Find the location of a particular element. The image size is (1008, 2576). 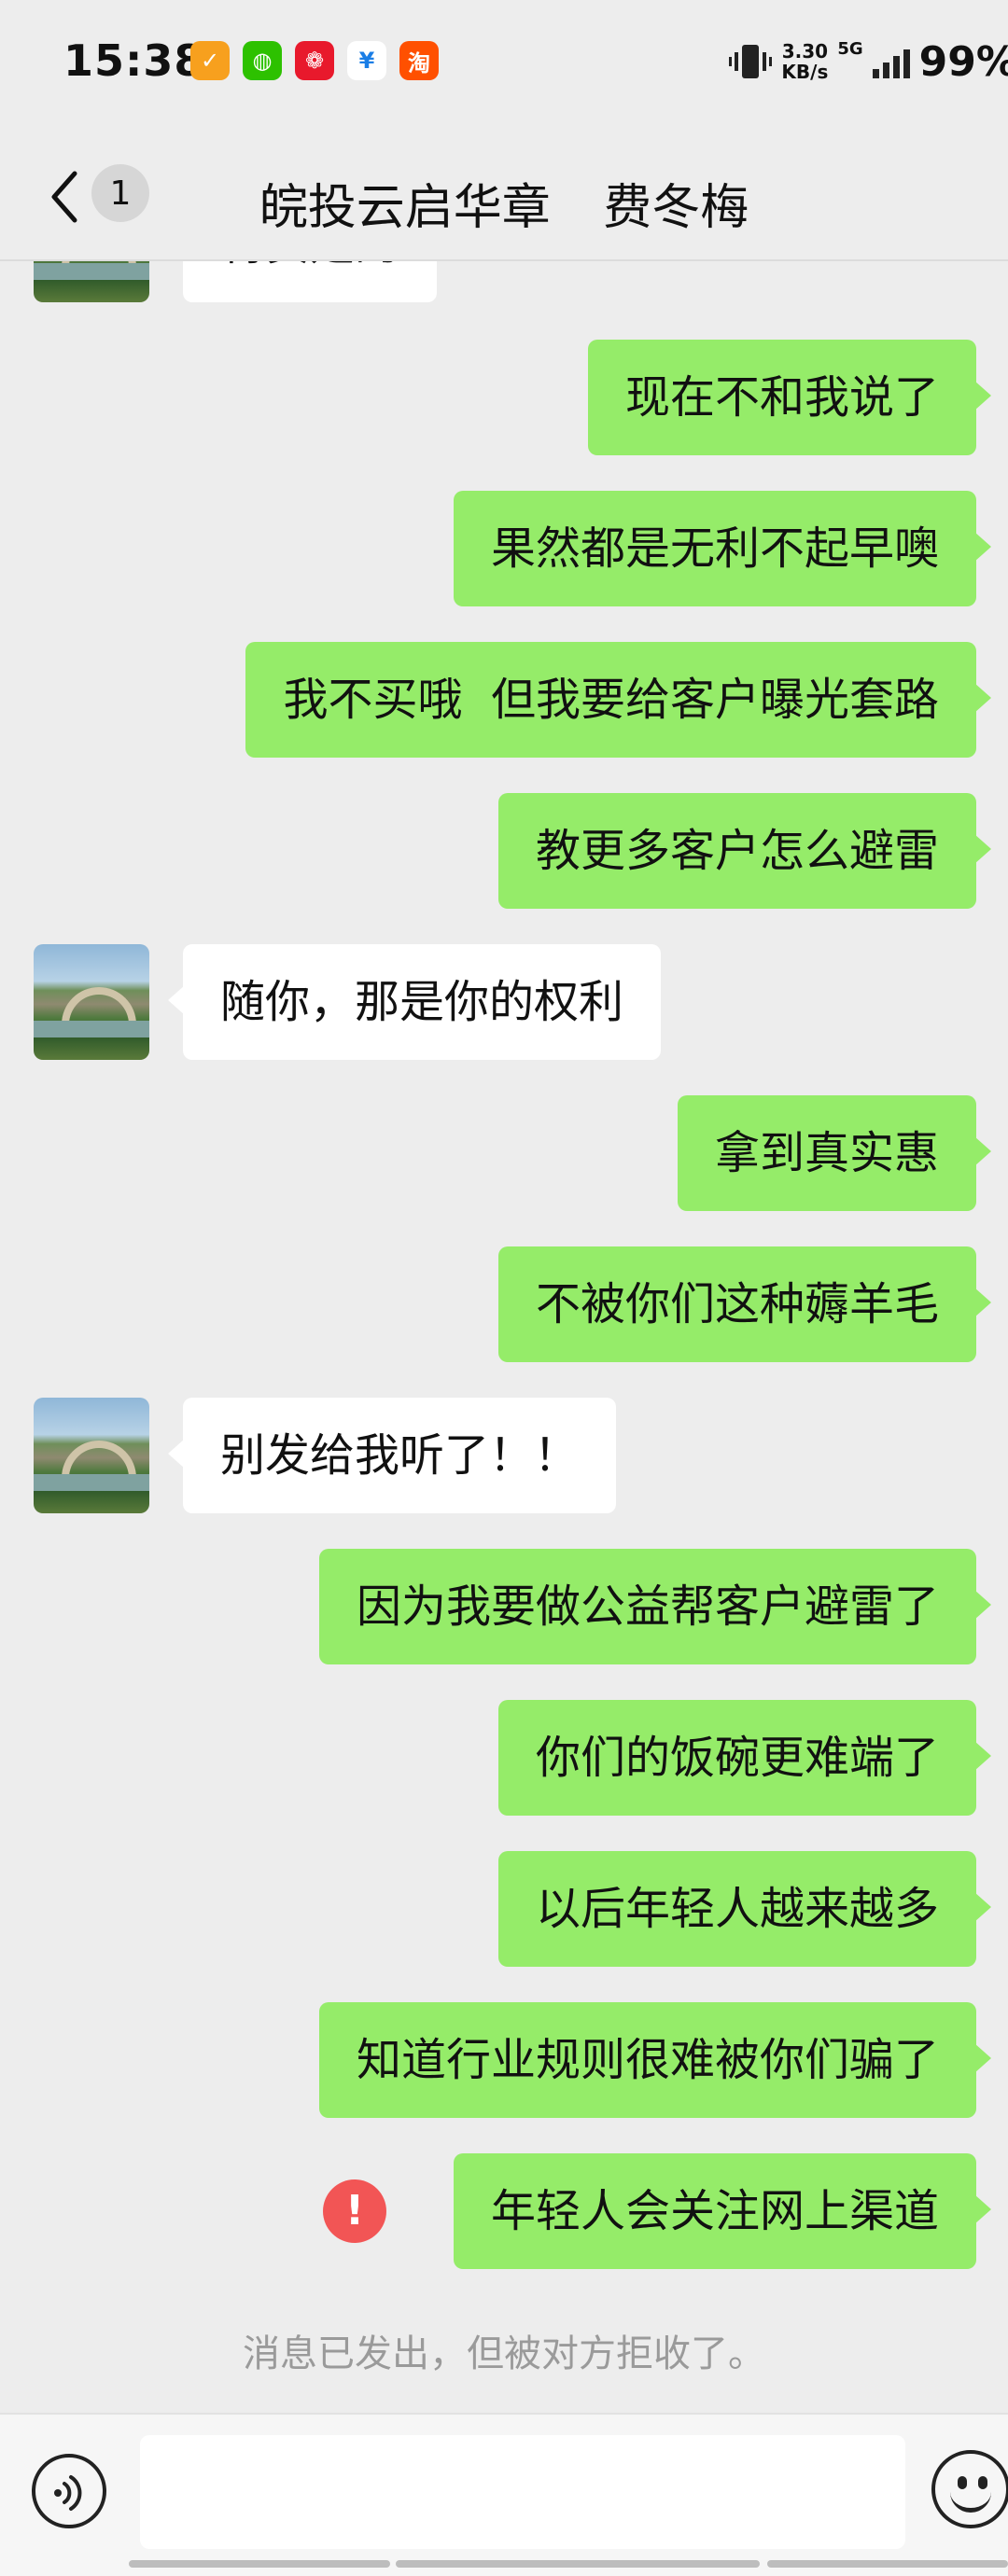

wechat-icon: ◍ is located at coordinates (262, 60).